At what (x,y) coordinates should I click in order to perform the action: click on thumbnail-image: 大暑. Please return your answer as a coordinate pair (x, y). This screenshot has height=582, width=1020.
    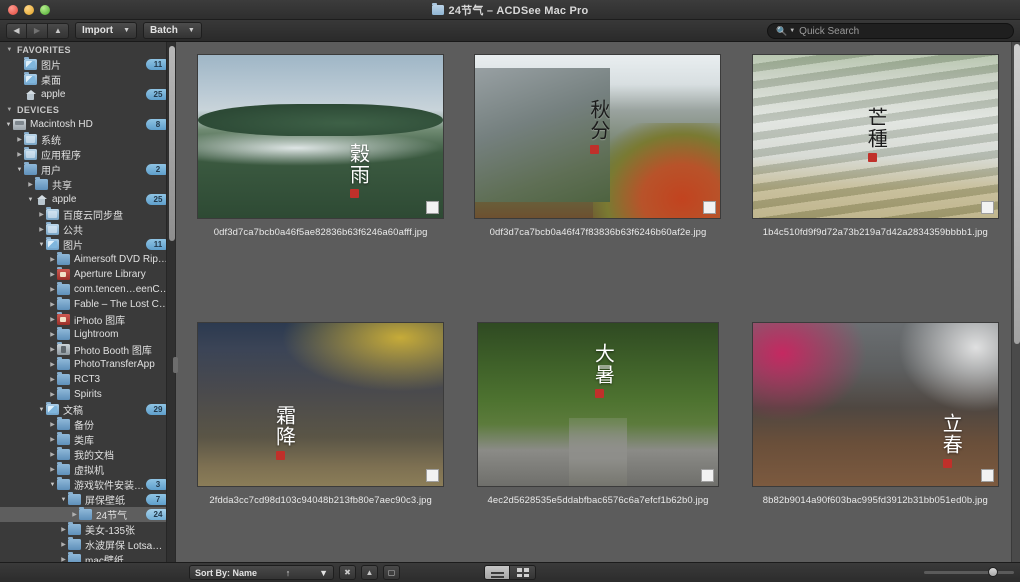
    Looking at the image, I should click on (597, 404).